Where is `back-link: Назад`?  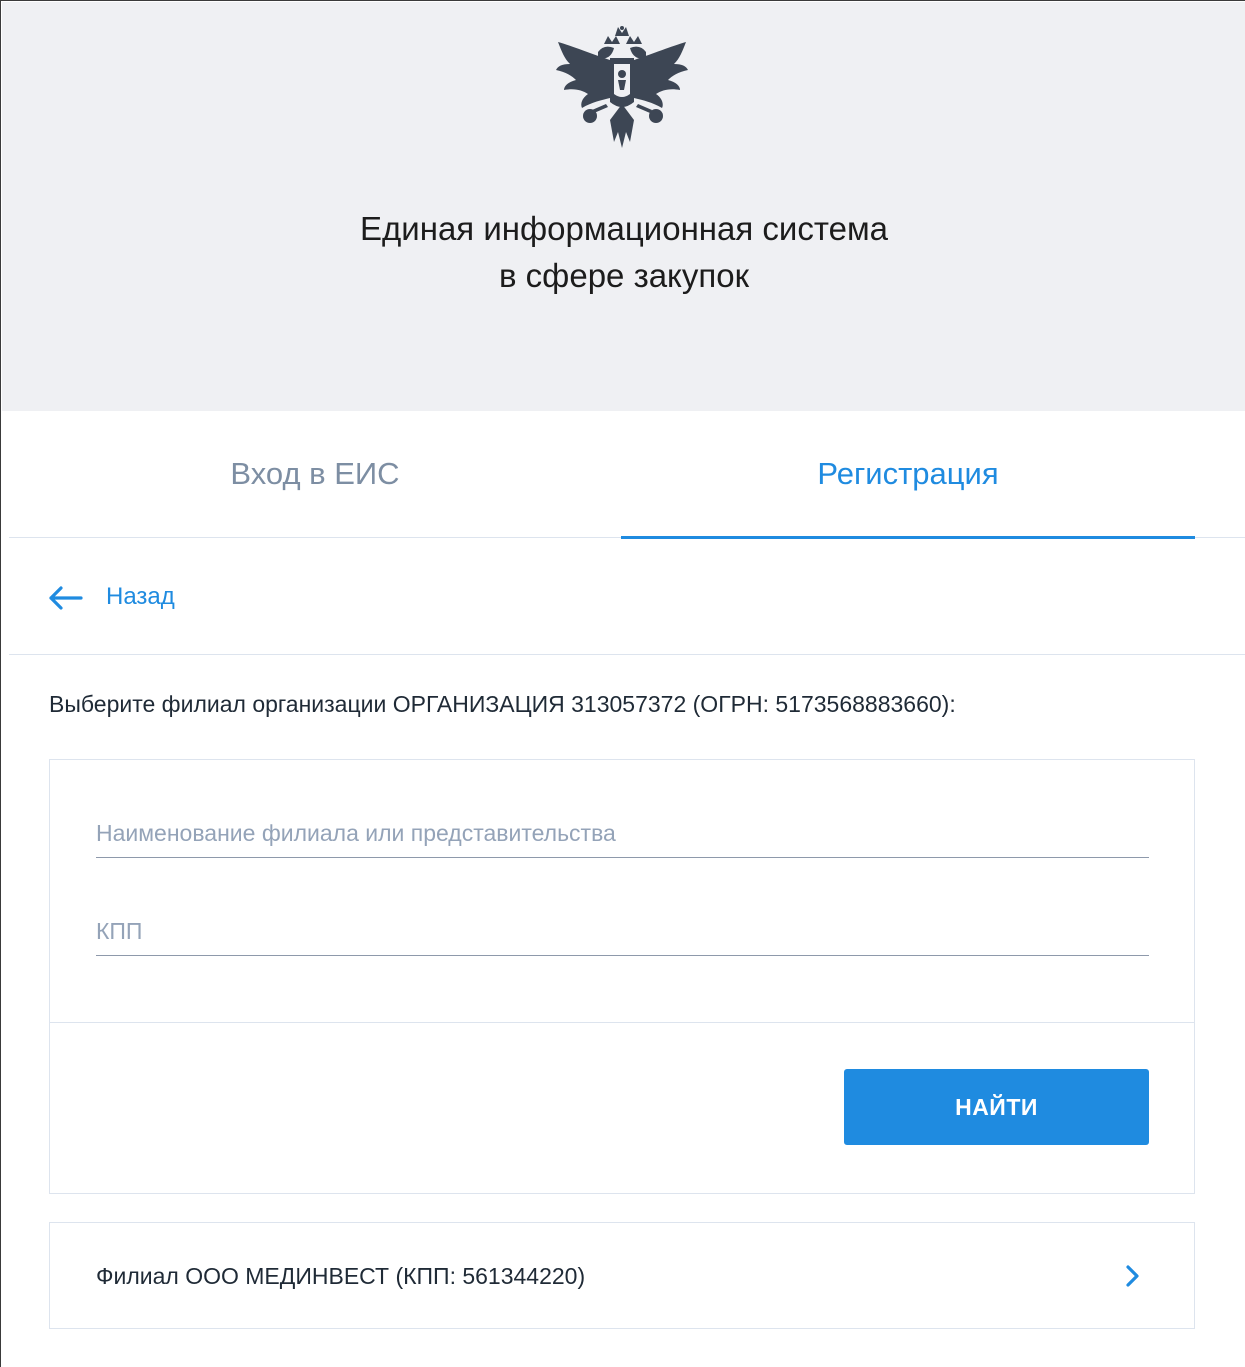
back-link: Назад is located at coordinates (140, 597).